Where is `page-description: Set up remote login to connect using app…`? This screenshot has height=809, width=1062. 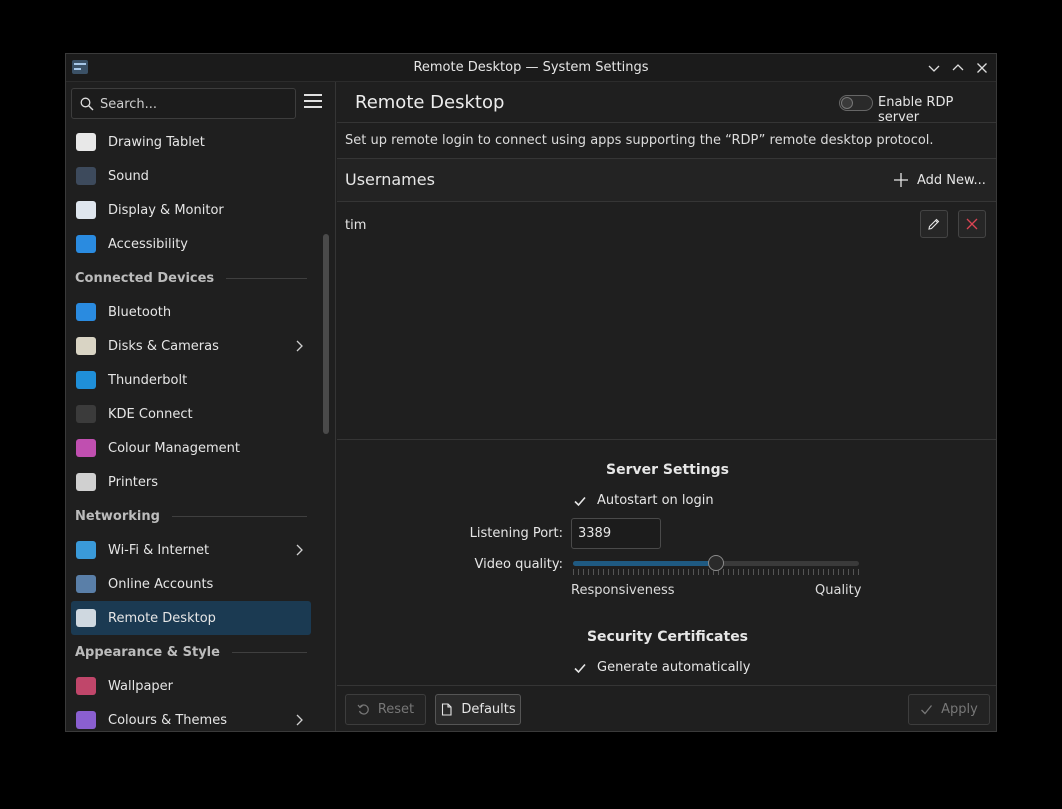 page-description: Set up remote login to connect using app… is located at coordinates (639, 140).